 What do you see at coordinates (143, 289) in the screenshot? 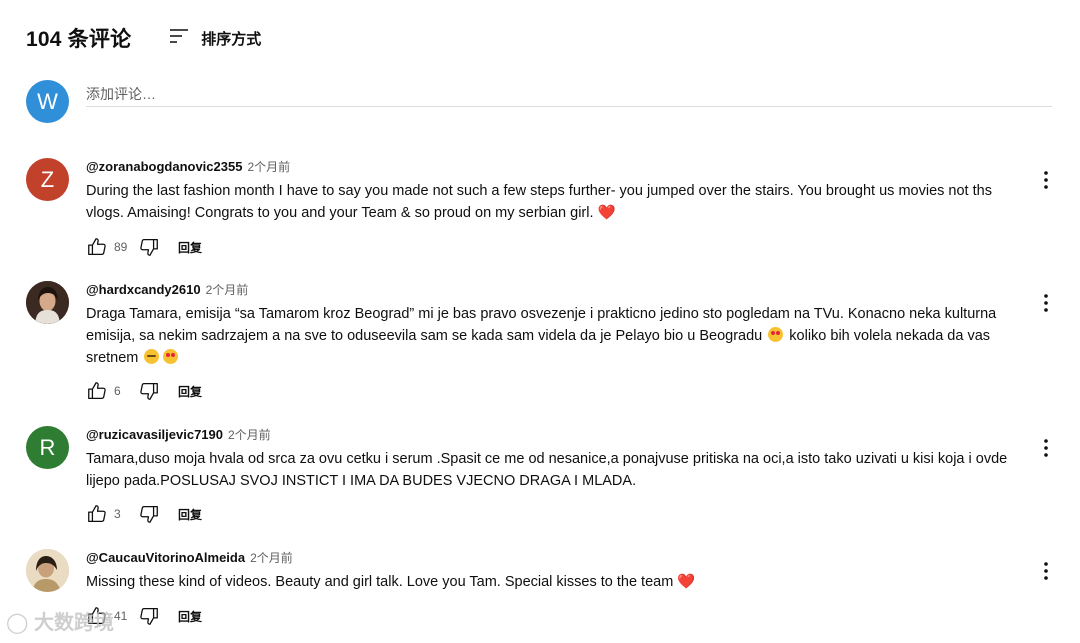
I see `comment-author: @hardxcandy2610` at bounding box center [143, 289].